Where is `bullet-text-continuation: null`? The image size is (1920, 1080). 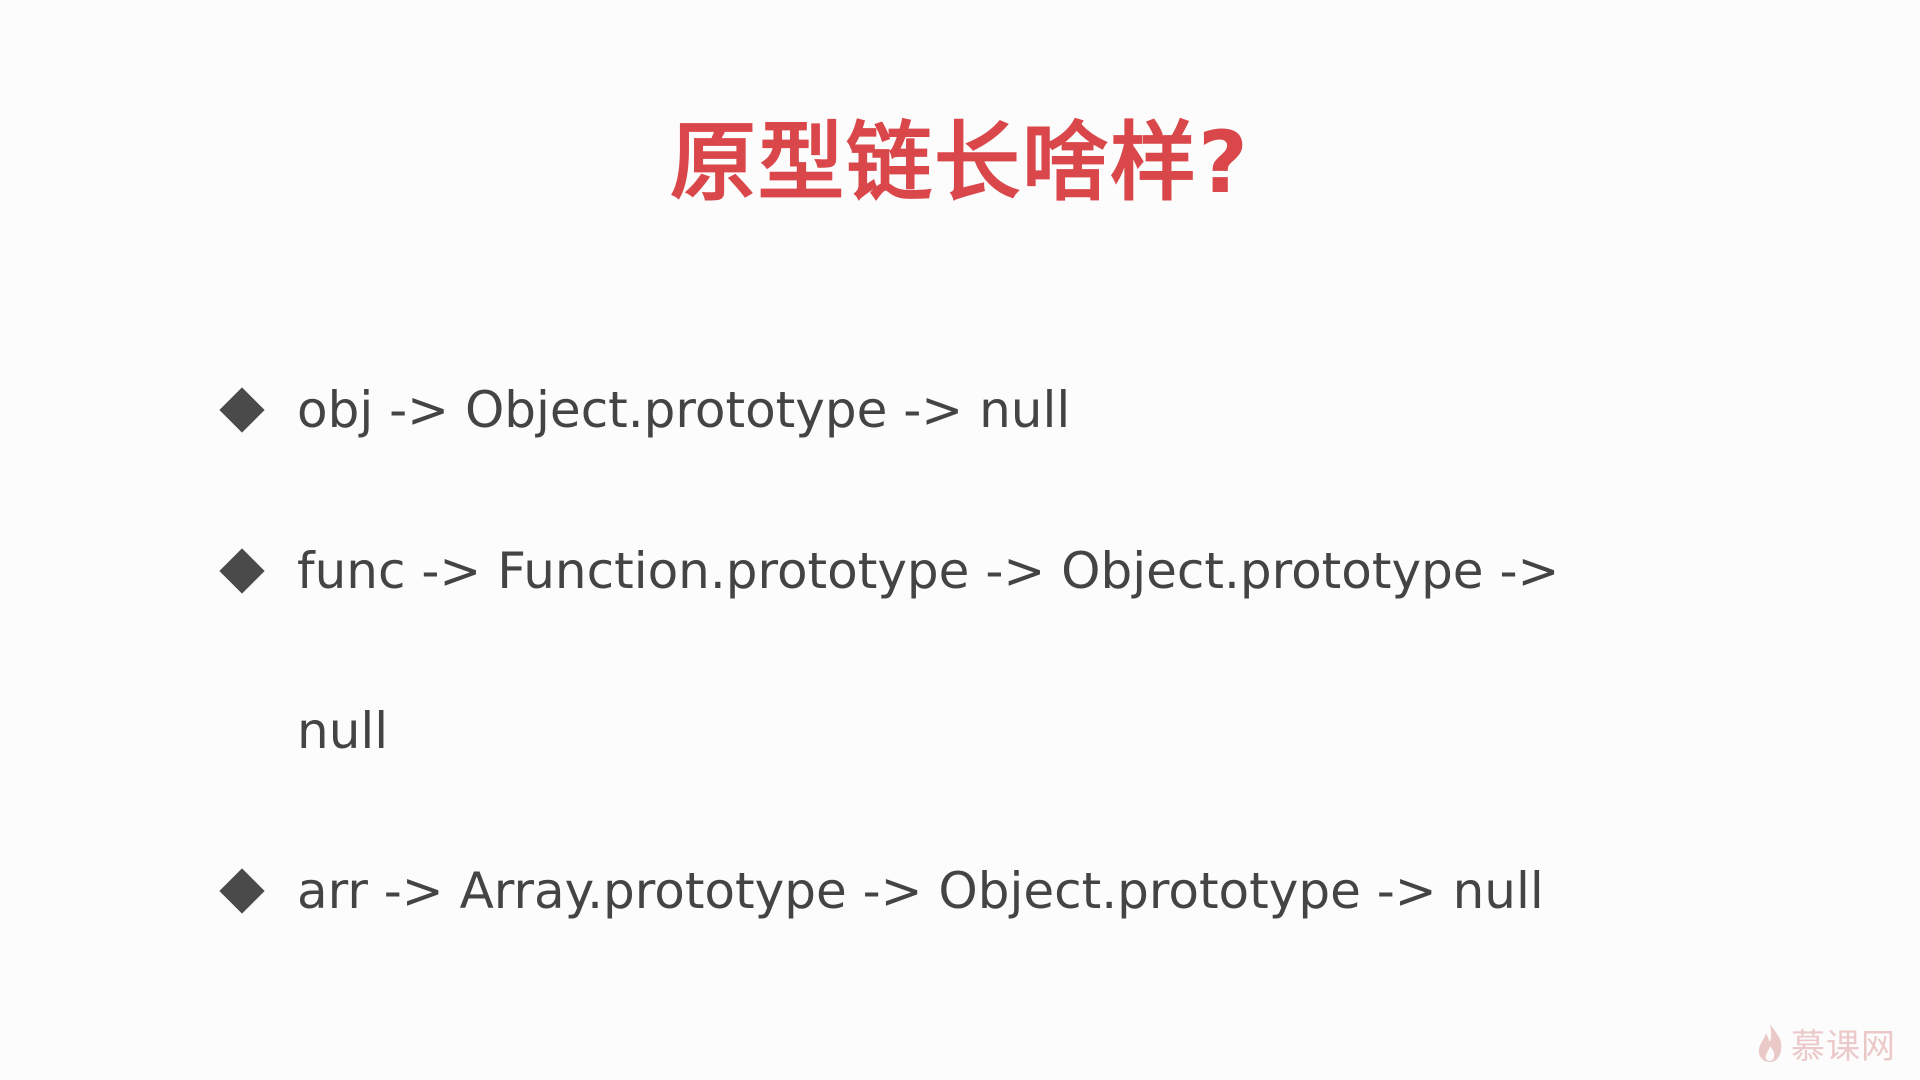 bullet-text-continuation: null is located at coordinates (343, 731).